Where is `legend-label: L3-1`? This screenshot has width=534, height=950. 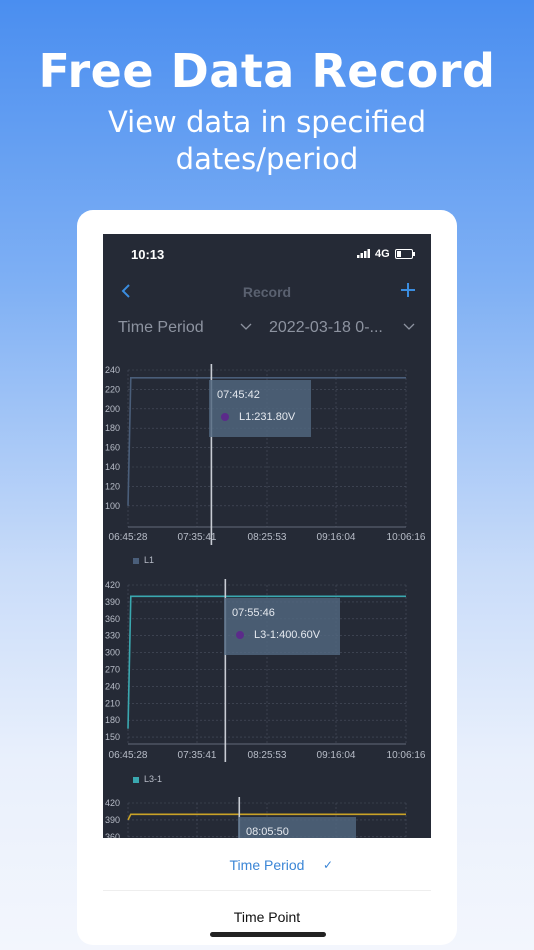 legend-label: L3-1 is located at coordinates (153, 779).